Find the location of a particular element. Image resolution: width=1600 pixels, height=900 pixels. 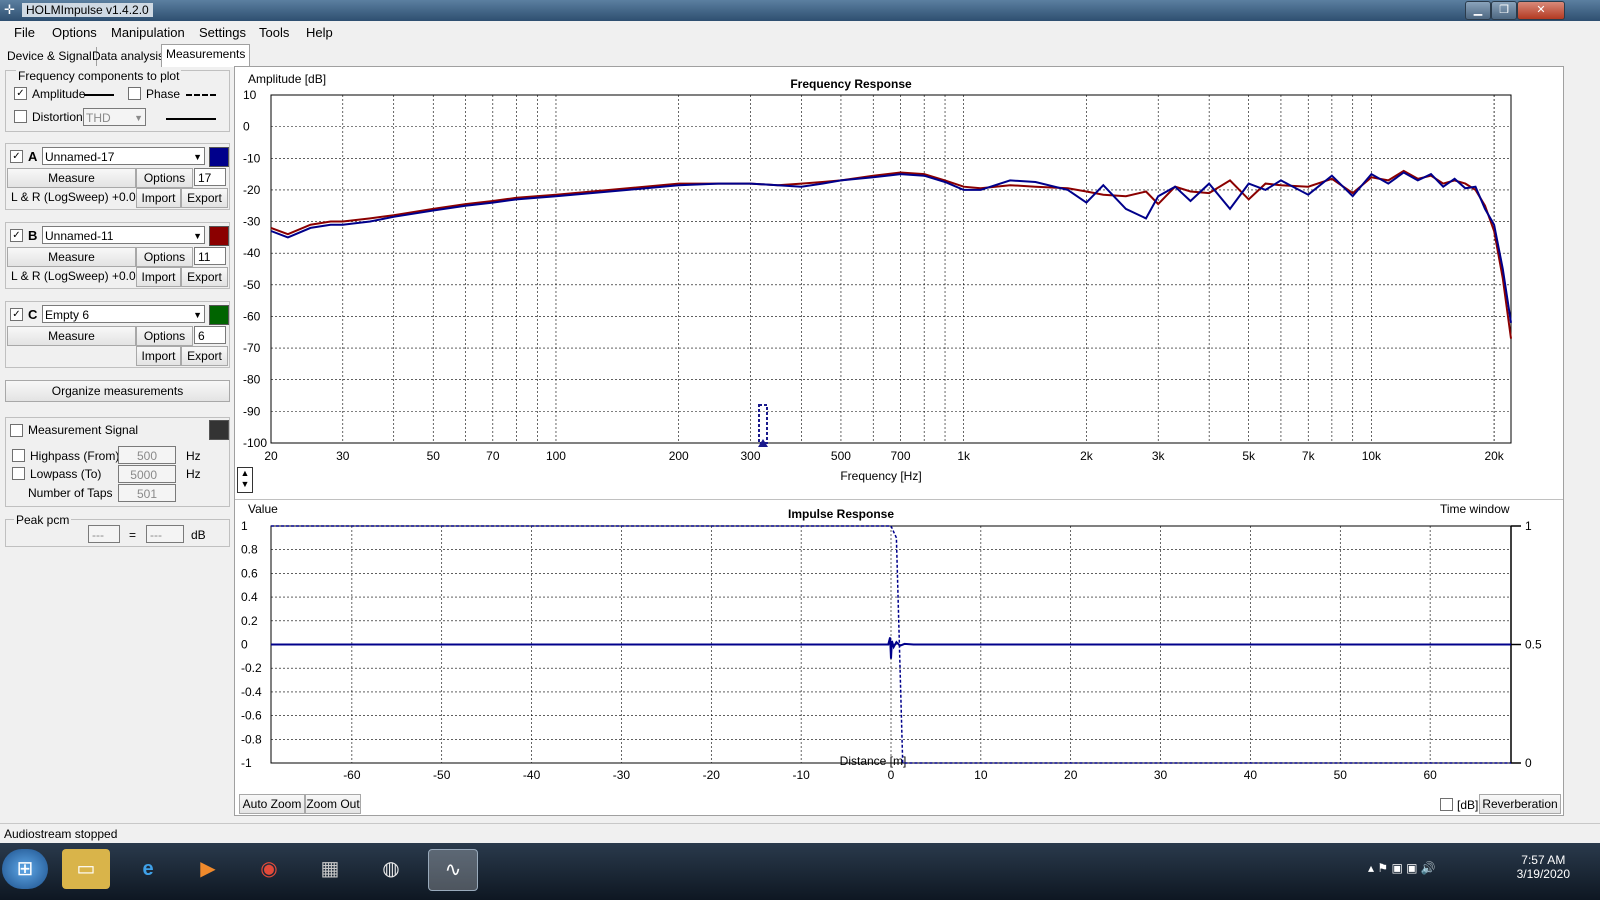

menu-manipulation: Manipulation is located at coordinates (148, 32).